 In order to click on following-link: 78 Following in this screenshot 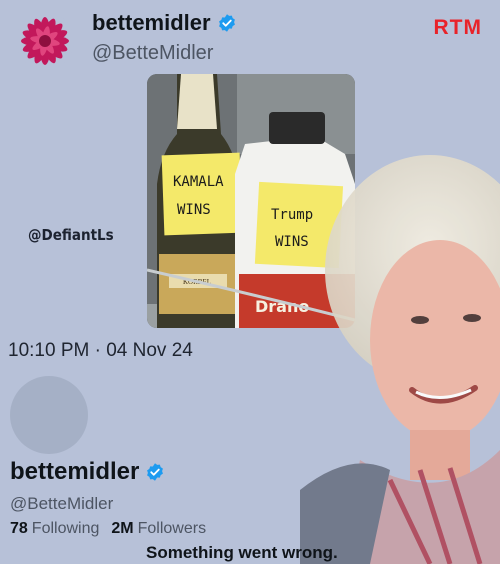, I will do `click(54, 529)`.